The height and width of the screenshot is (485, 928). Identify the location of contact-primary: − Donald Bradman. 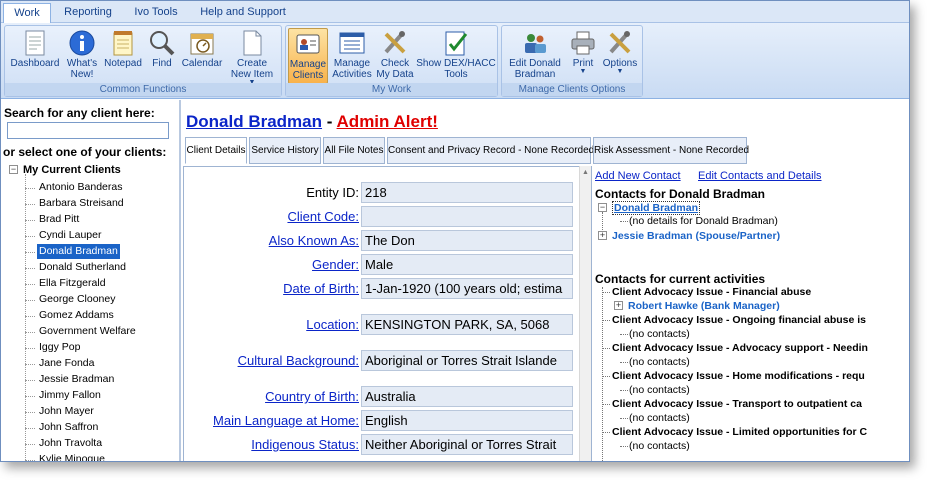
(649, 208).